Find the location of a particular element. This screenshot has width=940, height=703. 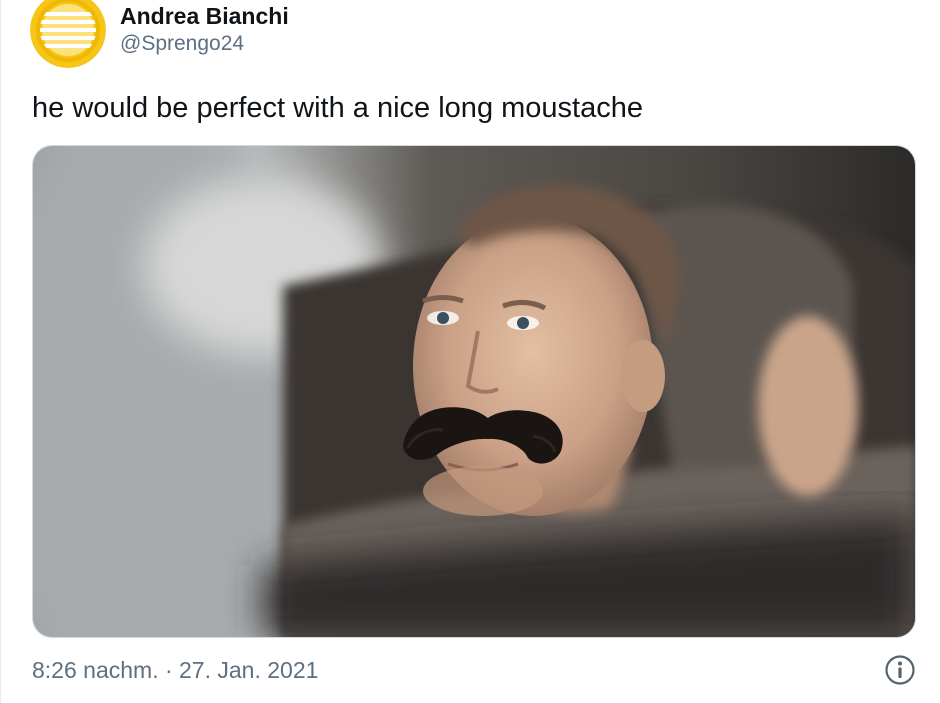

display-name: Andrea Bianchi is located at coordinates (204, 16).